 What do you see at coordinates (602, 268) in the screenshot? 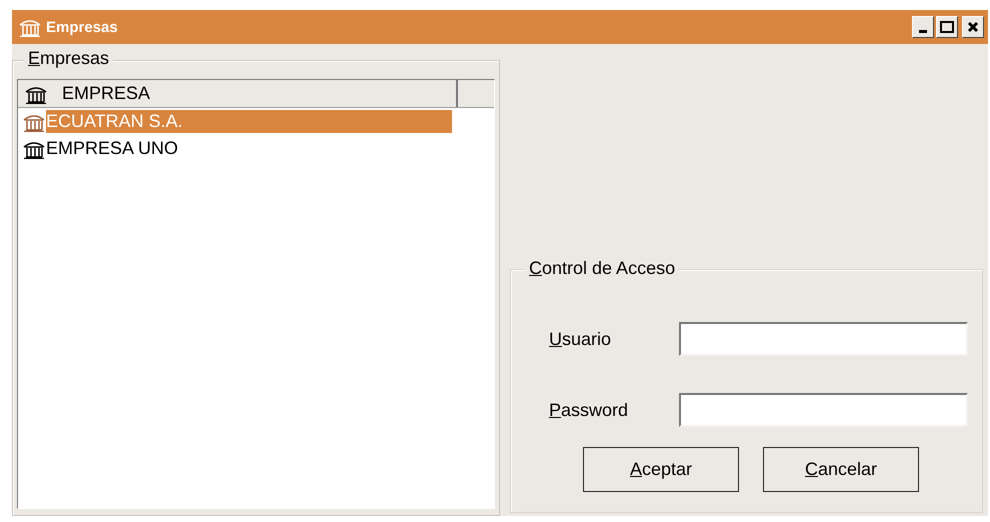
I see `group-label: Control de Acceso` at bounding box center [602, 268].